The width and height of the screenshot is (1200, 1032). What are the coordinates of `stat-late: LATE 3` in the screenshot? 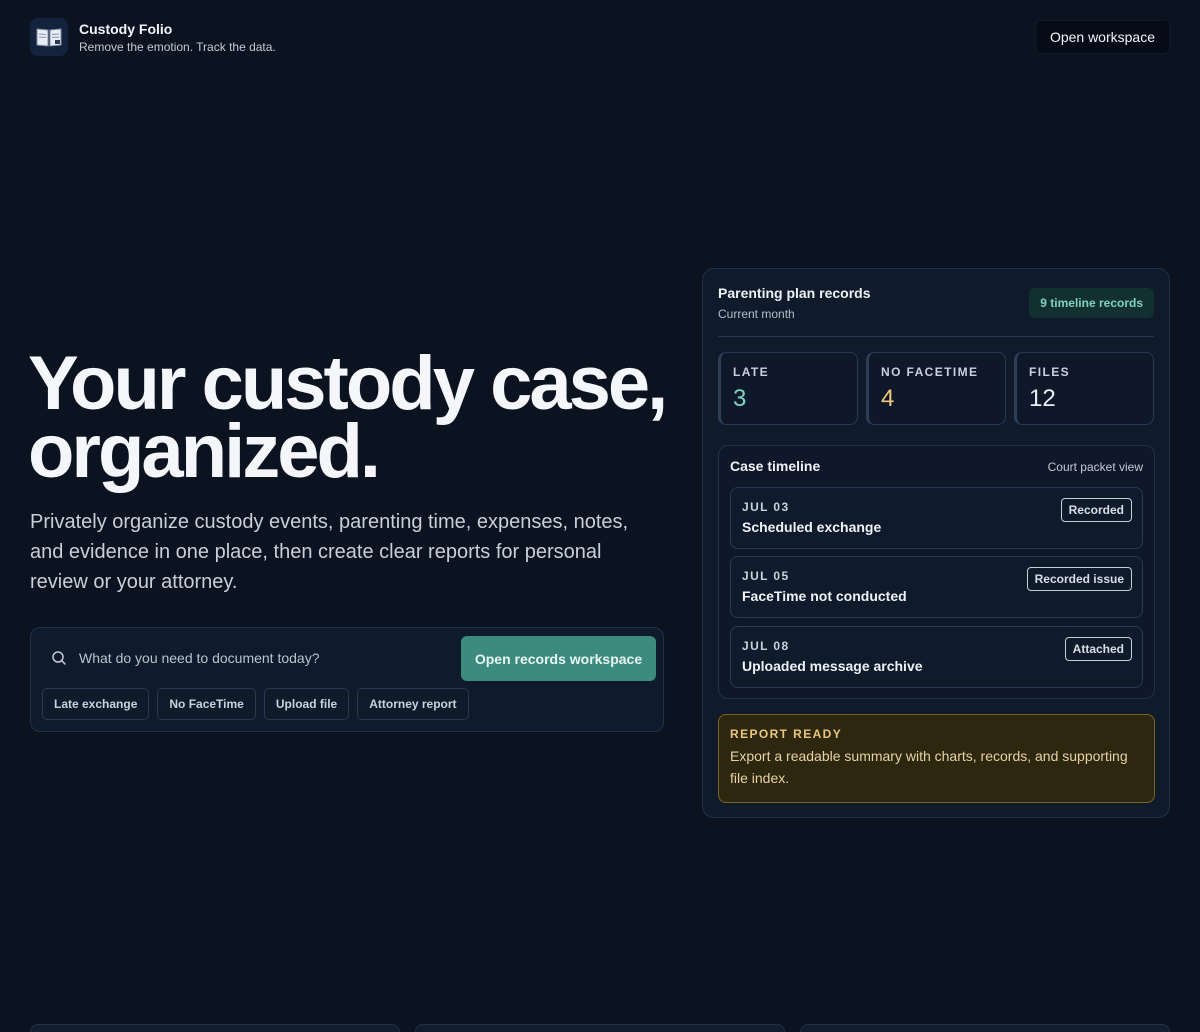 It's located at (788, 388).